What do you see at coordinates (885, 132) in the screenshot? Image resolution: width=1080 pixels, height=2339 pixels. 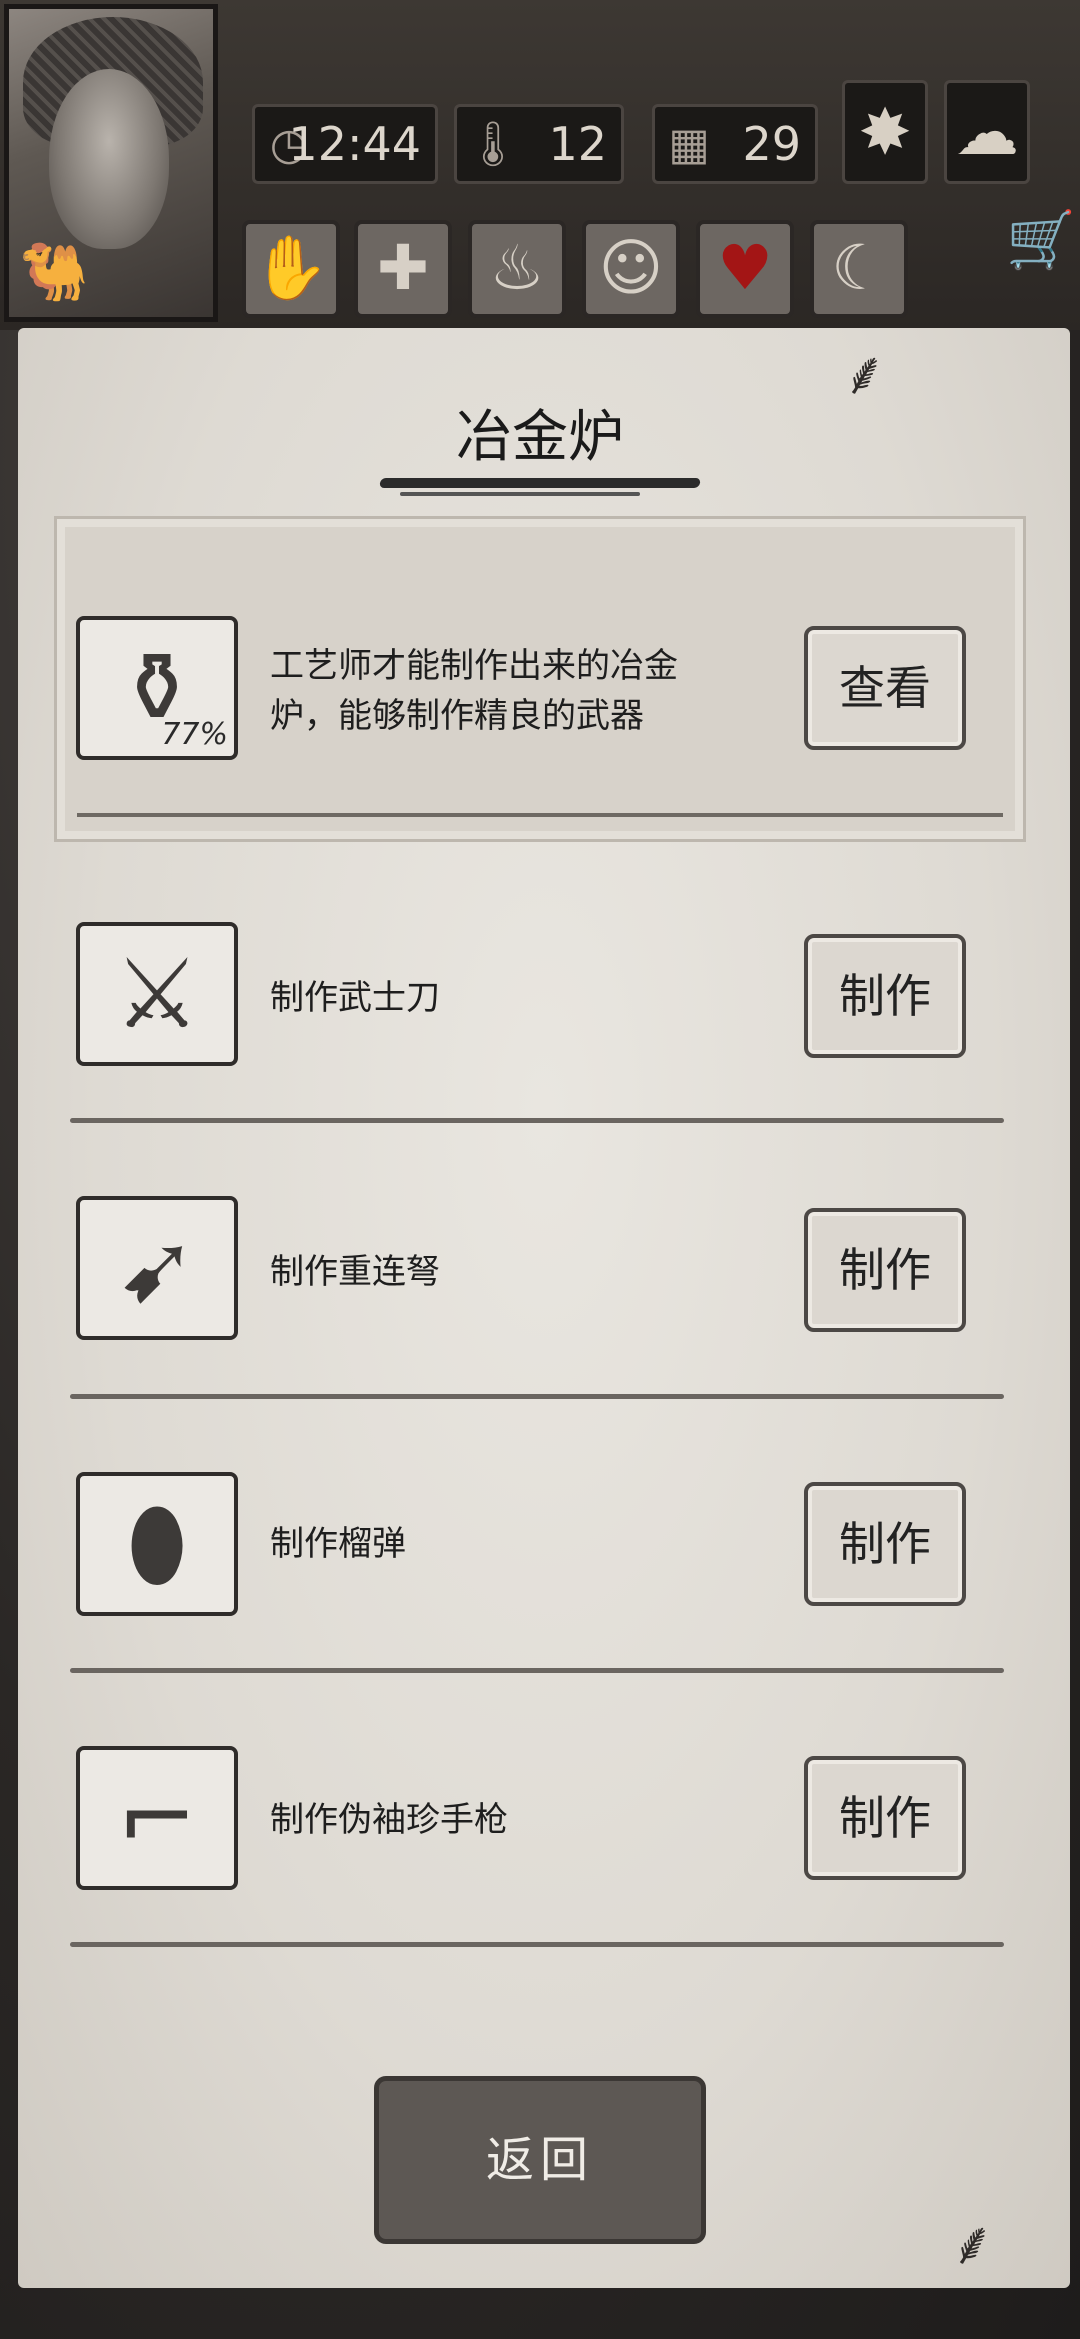 I see `leaf-icon: ✸` at bounding box center [885, 132].